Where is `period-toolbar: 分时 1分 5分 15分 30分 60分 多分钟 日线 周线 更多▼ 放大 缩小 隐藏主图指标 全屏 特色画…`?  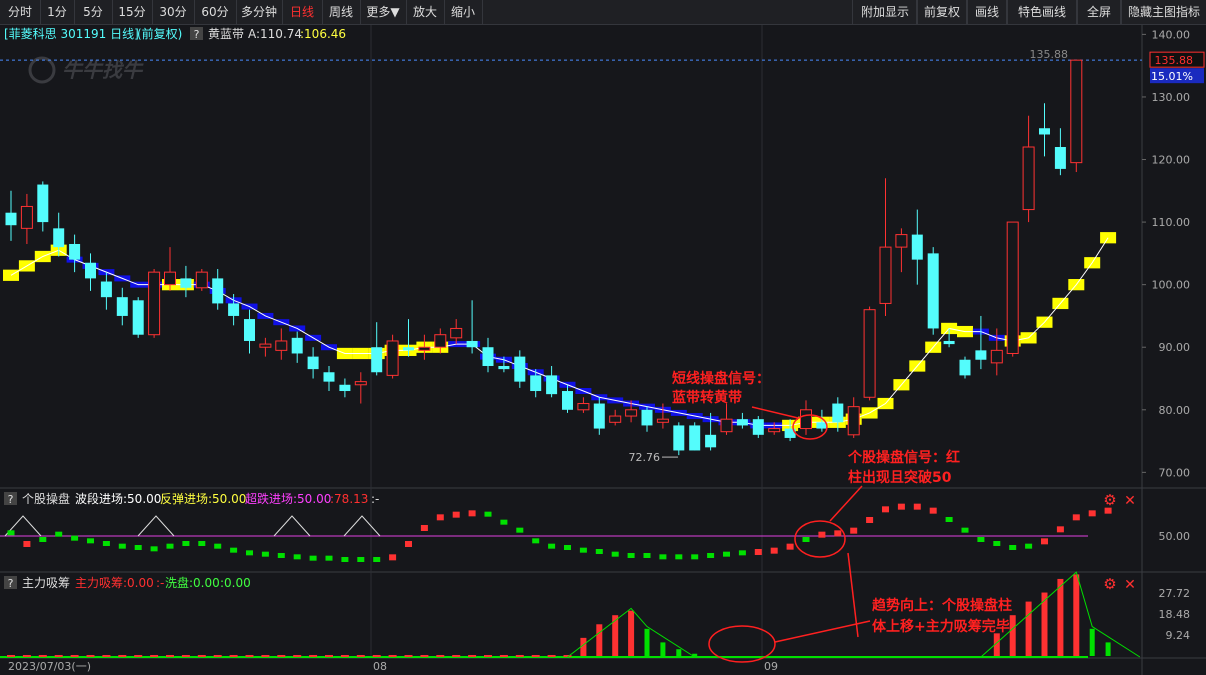 period-toolbar: 分时 1分 5分 15分 30分 60分 多分钟 日线 周线 更多▼ 放大 缩小 隐藏主图指标 全屏 特色画… is located at coordinates (603, 12).